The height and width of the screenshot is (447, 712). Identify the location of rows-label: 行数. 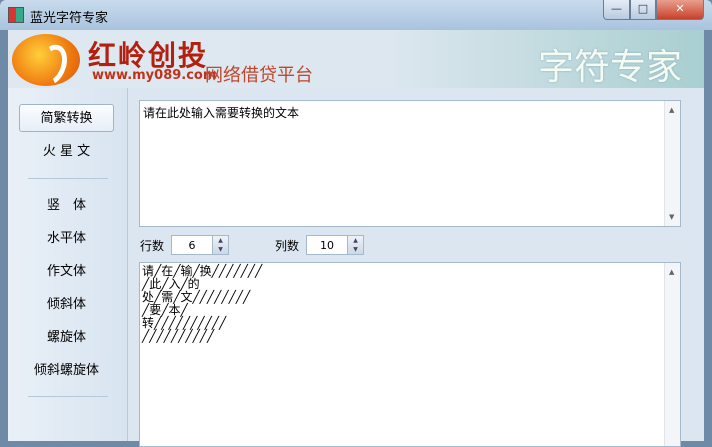
(152, 246).